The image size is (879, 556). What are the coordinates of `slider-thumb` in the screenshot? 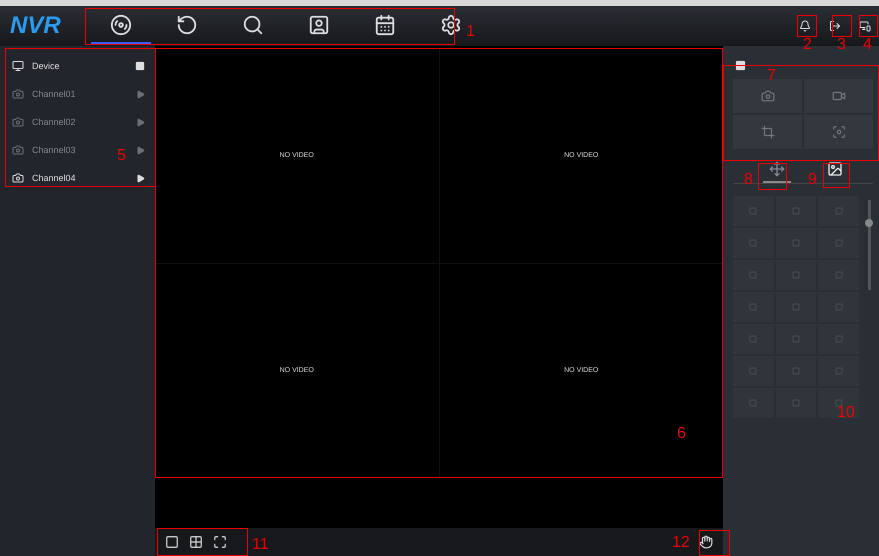 It's located at (869, 222).